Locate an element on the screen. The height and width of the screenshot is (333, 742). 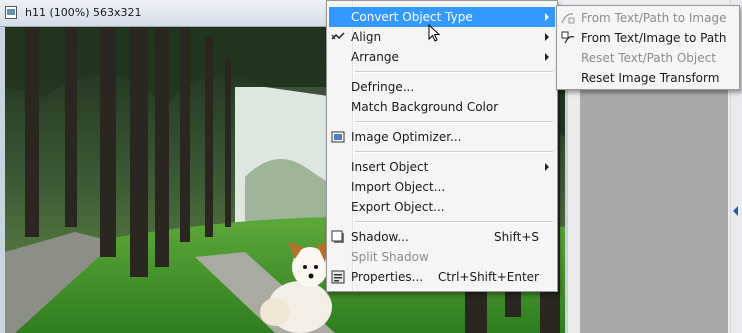
submenu-item-reset-text-path-object: Reset Text/Path Object is located at coordinates (648, 58).